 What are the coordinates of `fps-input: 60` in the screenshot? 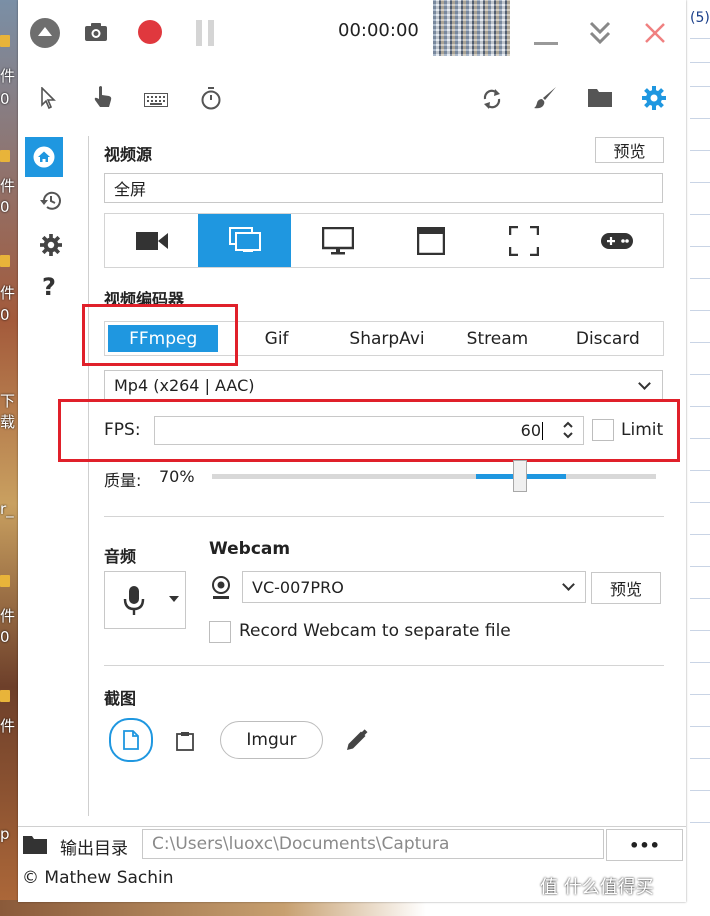 It's located at (369, 430).